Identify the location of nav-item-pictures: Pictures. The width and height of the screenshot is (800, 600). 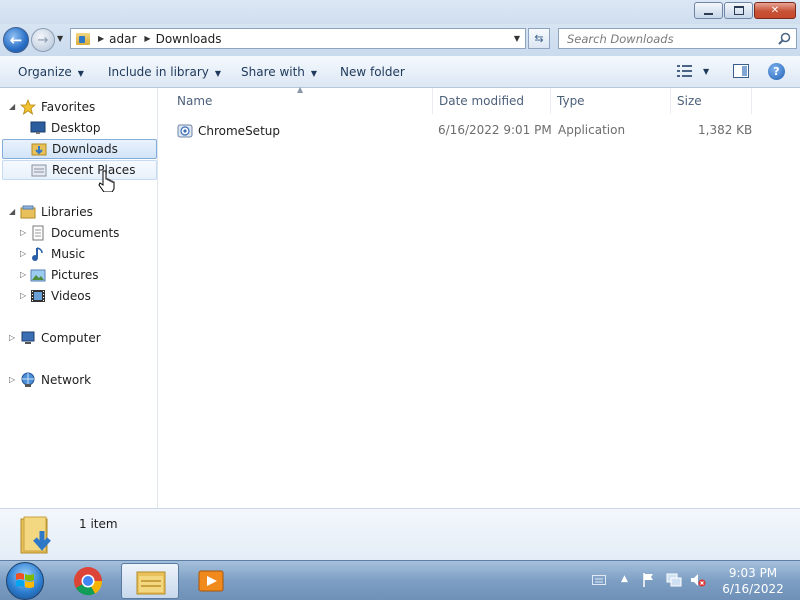
(64, 275).